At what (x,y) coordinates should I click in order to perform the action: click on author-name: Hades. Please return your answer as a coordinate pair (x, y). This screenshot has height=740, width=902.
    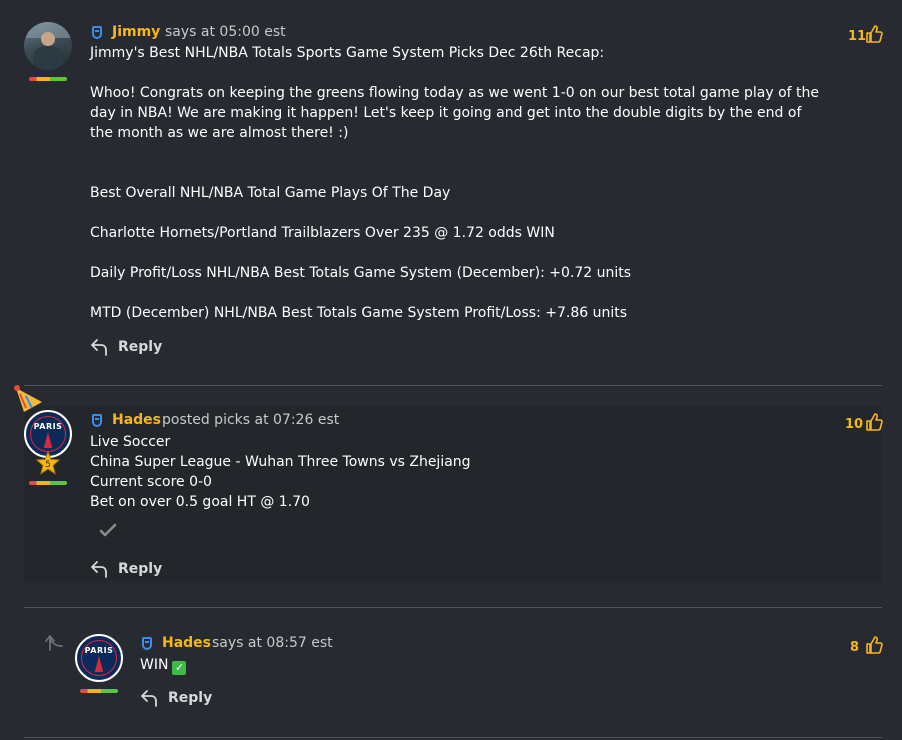
    Looking at the image, I should click on (186, 643).